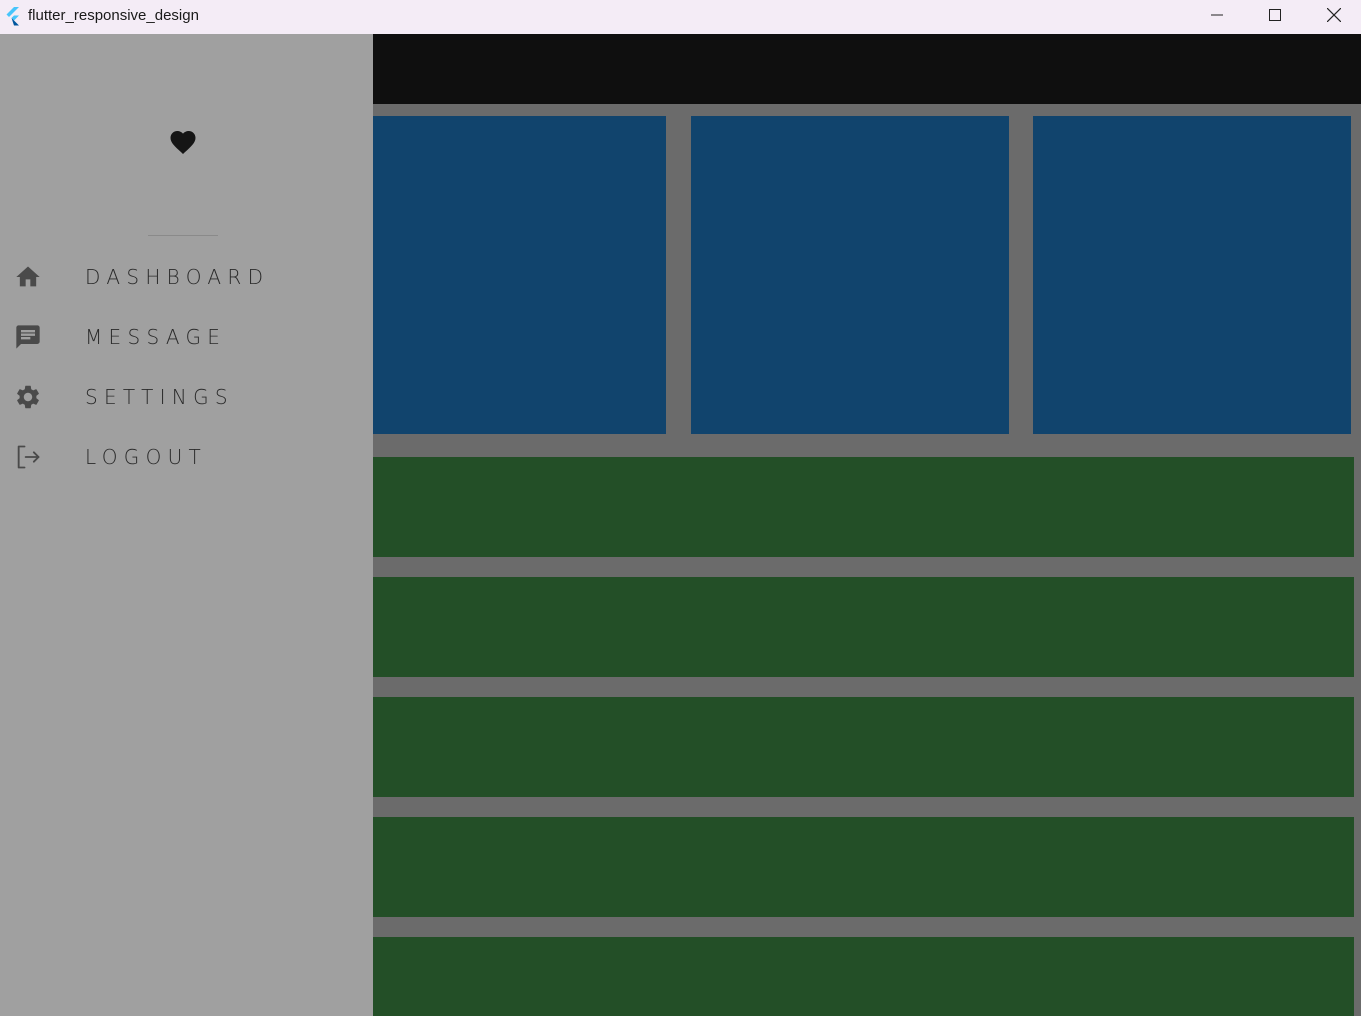 This screenshot has height=1016, width=1361. I want to click on flutter-logo-icon, so click(13, 16).